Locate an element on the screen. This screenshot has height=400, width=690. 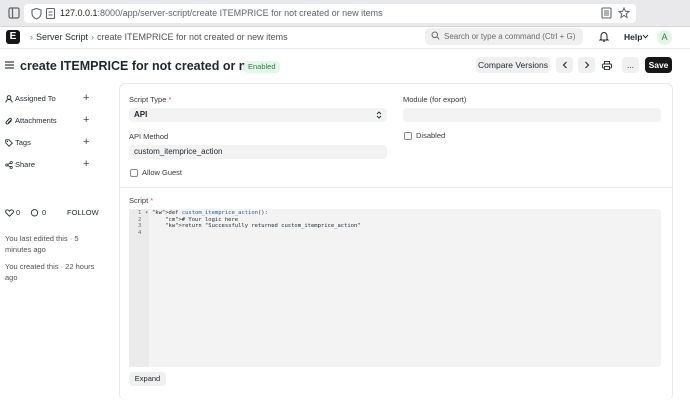
search-placeholder: Search or type a command (Ctrl + G) is located at coordinates (510, 36).